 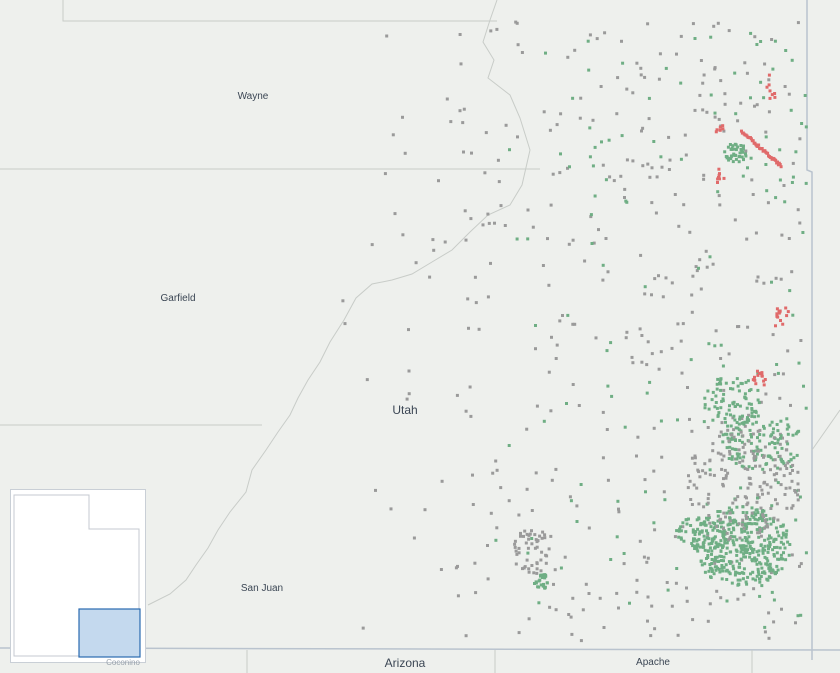 What do you see at coordinates (825, 430) in the screenshot?
I see `county-boundary-east` at bounding box center [825, 430].